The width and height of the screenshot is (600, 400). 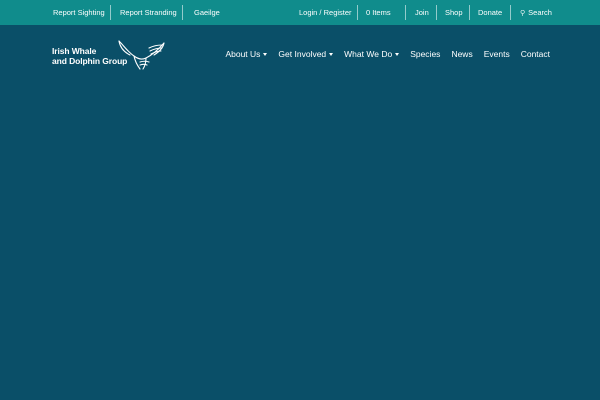 What do you see at coordinates (141, 55) in the screenshot?
I see `whale-tail-icon` at bounding box center [141, 55].